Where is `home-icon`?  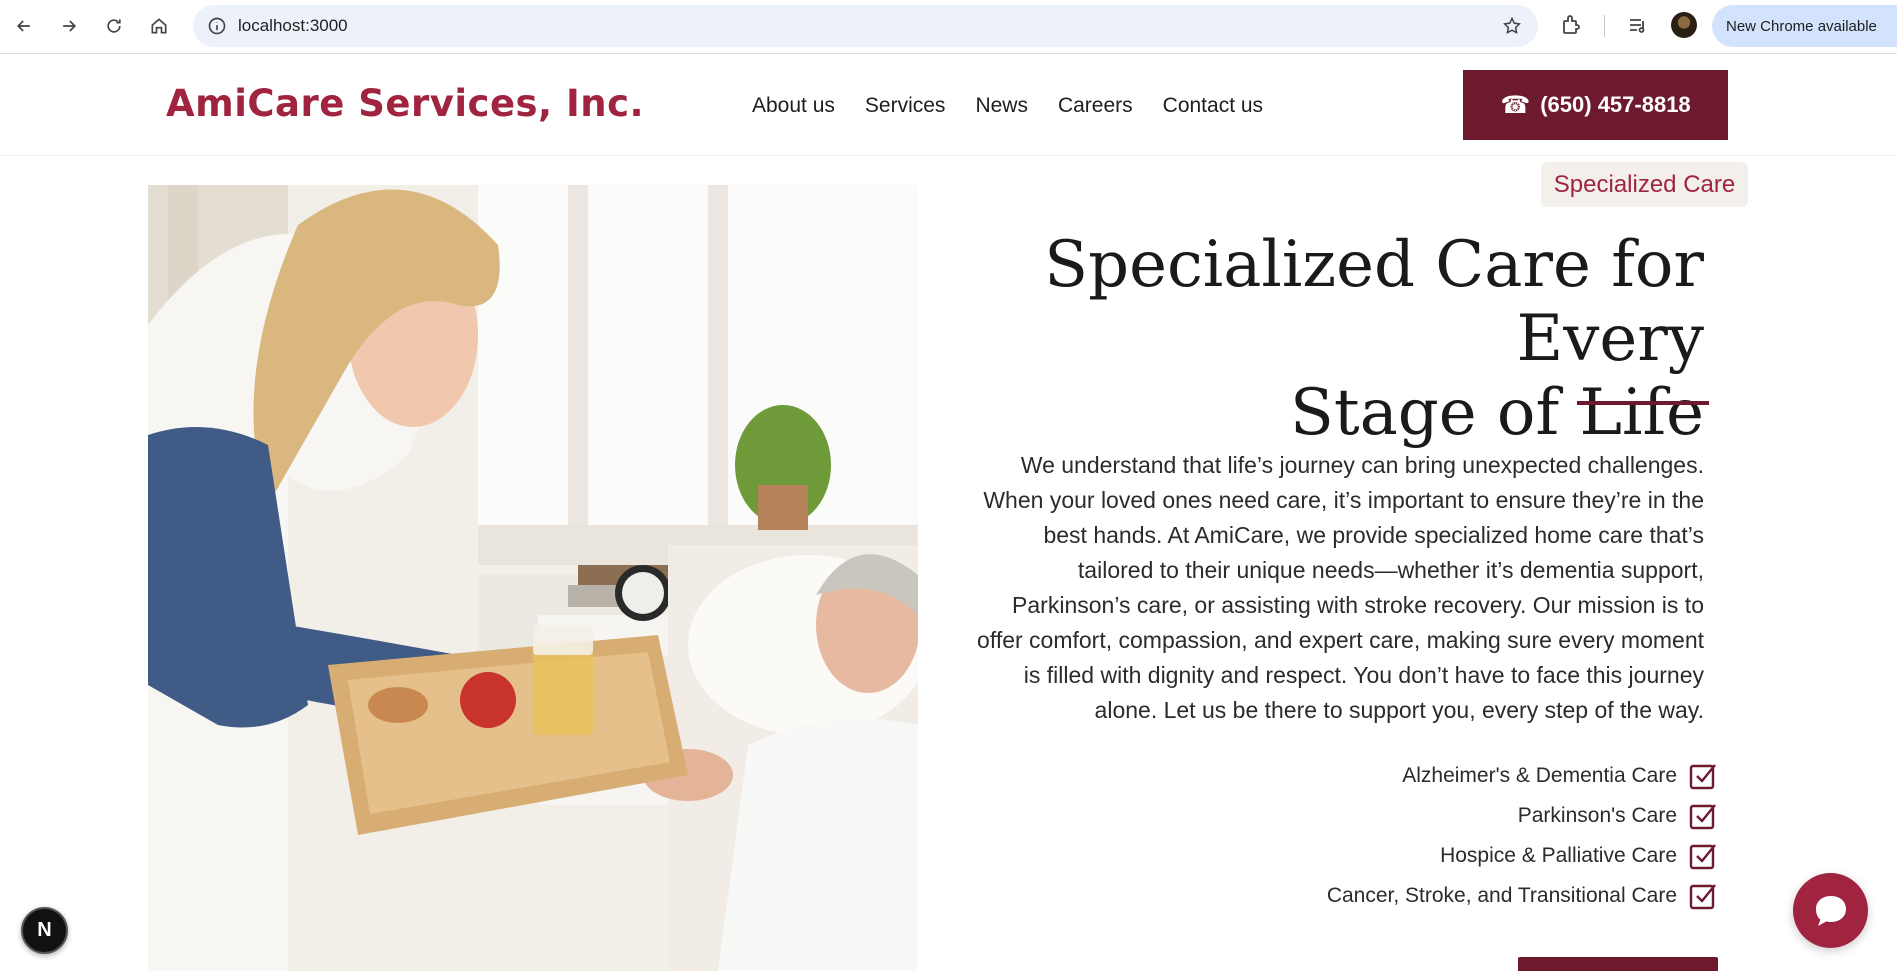
home-icon is located at coordinates (159, 26).